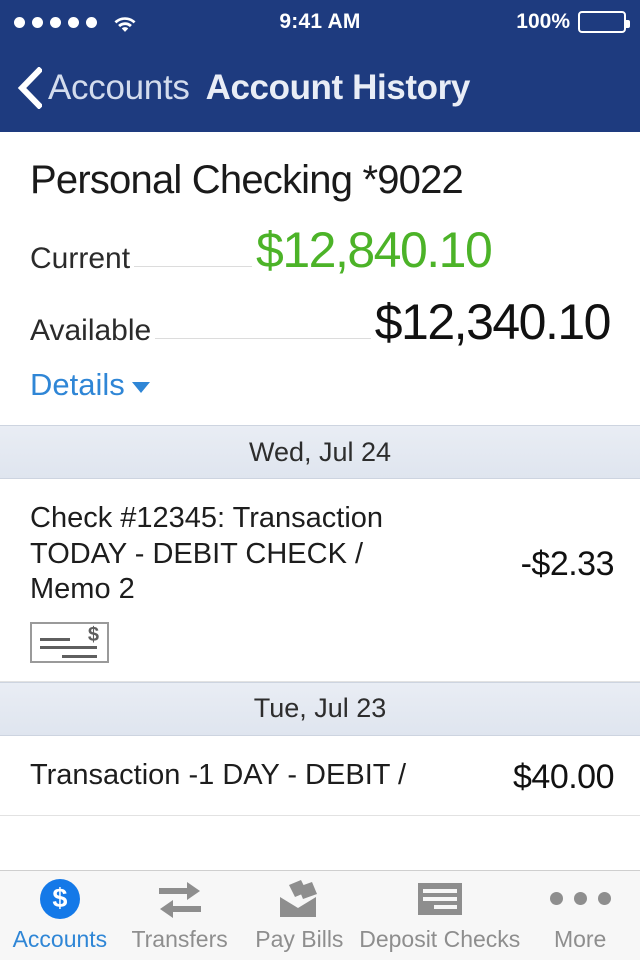 Image resolution: width=640 pixels, height=960 pixels. Describe the element at coordinates (604, 22) in the screenshot. I see `battery-icon` at that location.